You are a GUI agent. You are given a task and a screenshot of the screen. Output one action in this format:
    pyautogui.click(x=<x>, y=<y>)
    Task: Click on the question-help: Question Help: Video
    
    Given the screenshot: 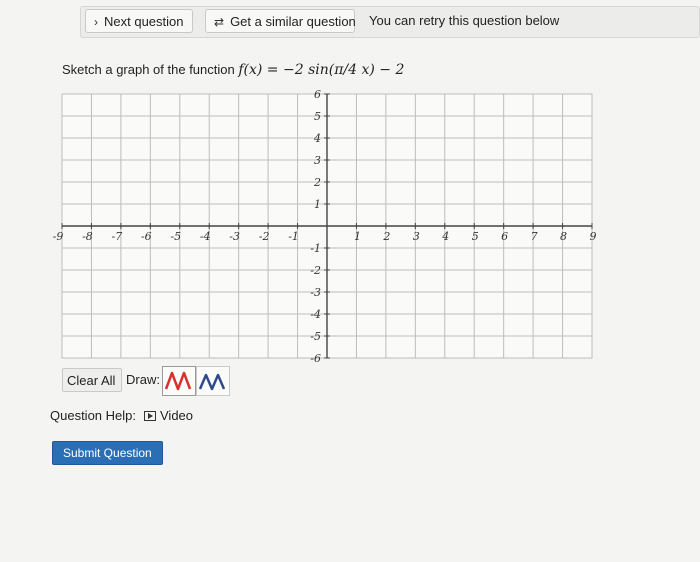 What is the action you would take?
    pyautogui.click(x=121, y=415)
    